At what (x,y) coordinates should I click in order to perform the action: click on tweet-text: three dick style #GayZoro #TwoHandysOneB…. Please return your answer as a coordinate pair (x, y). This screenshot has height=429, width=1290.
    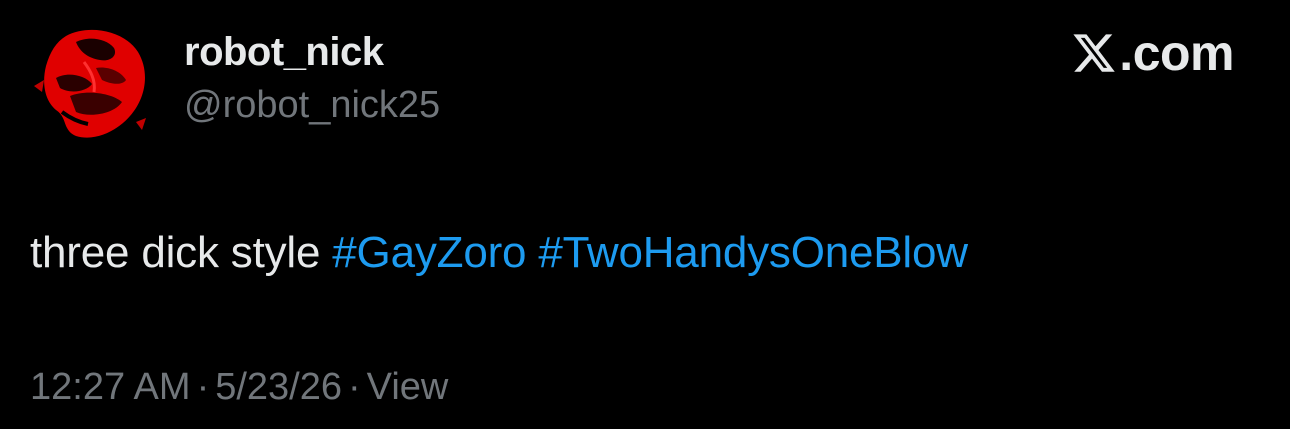
    Looking at the image, I should click on (499, 253).